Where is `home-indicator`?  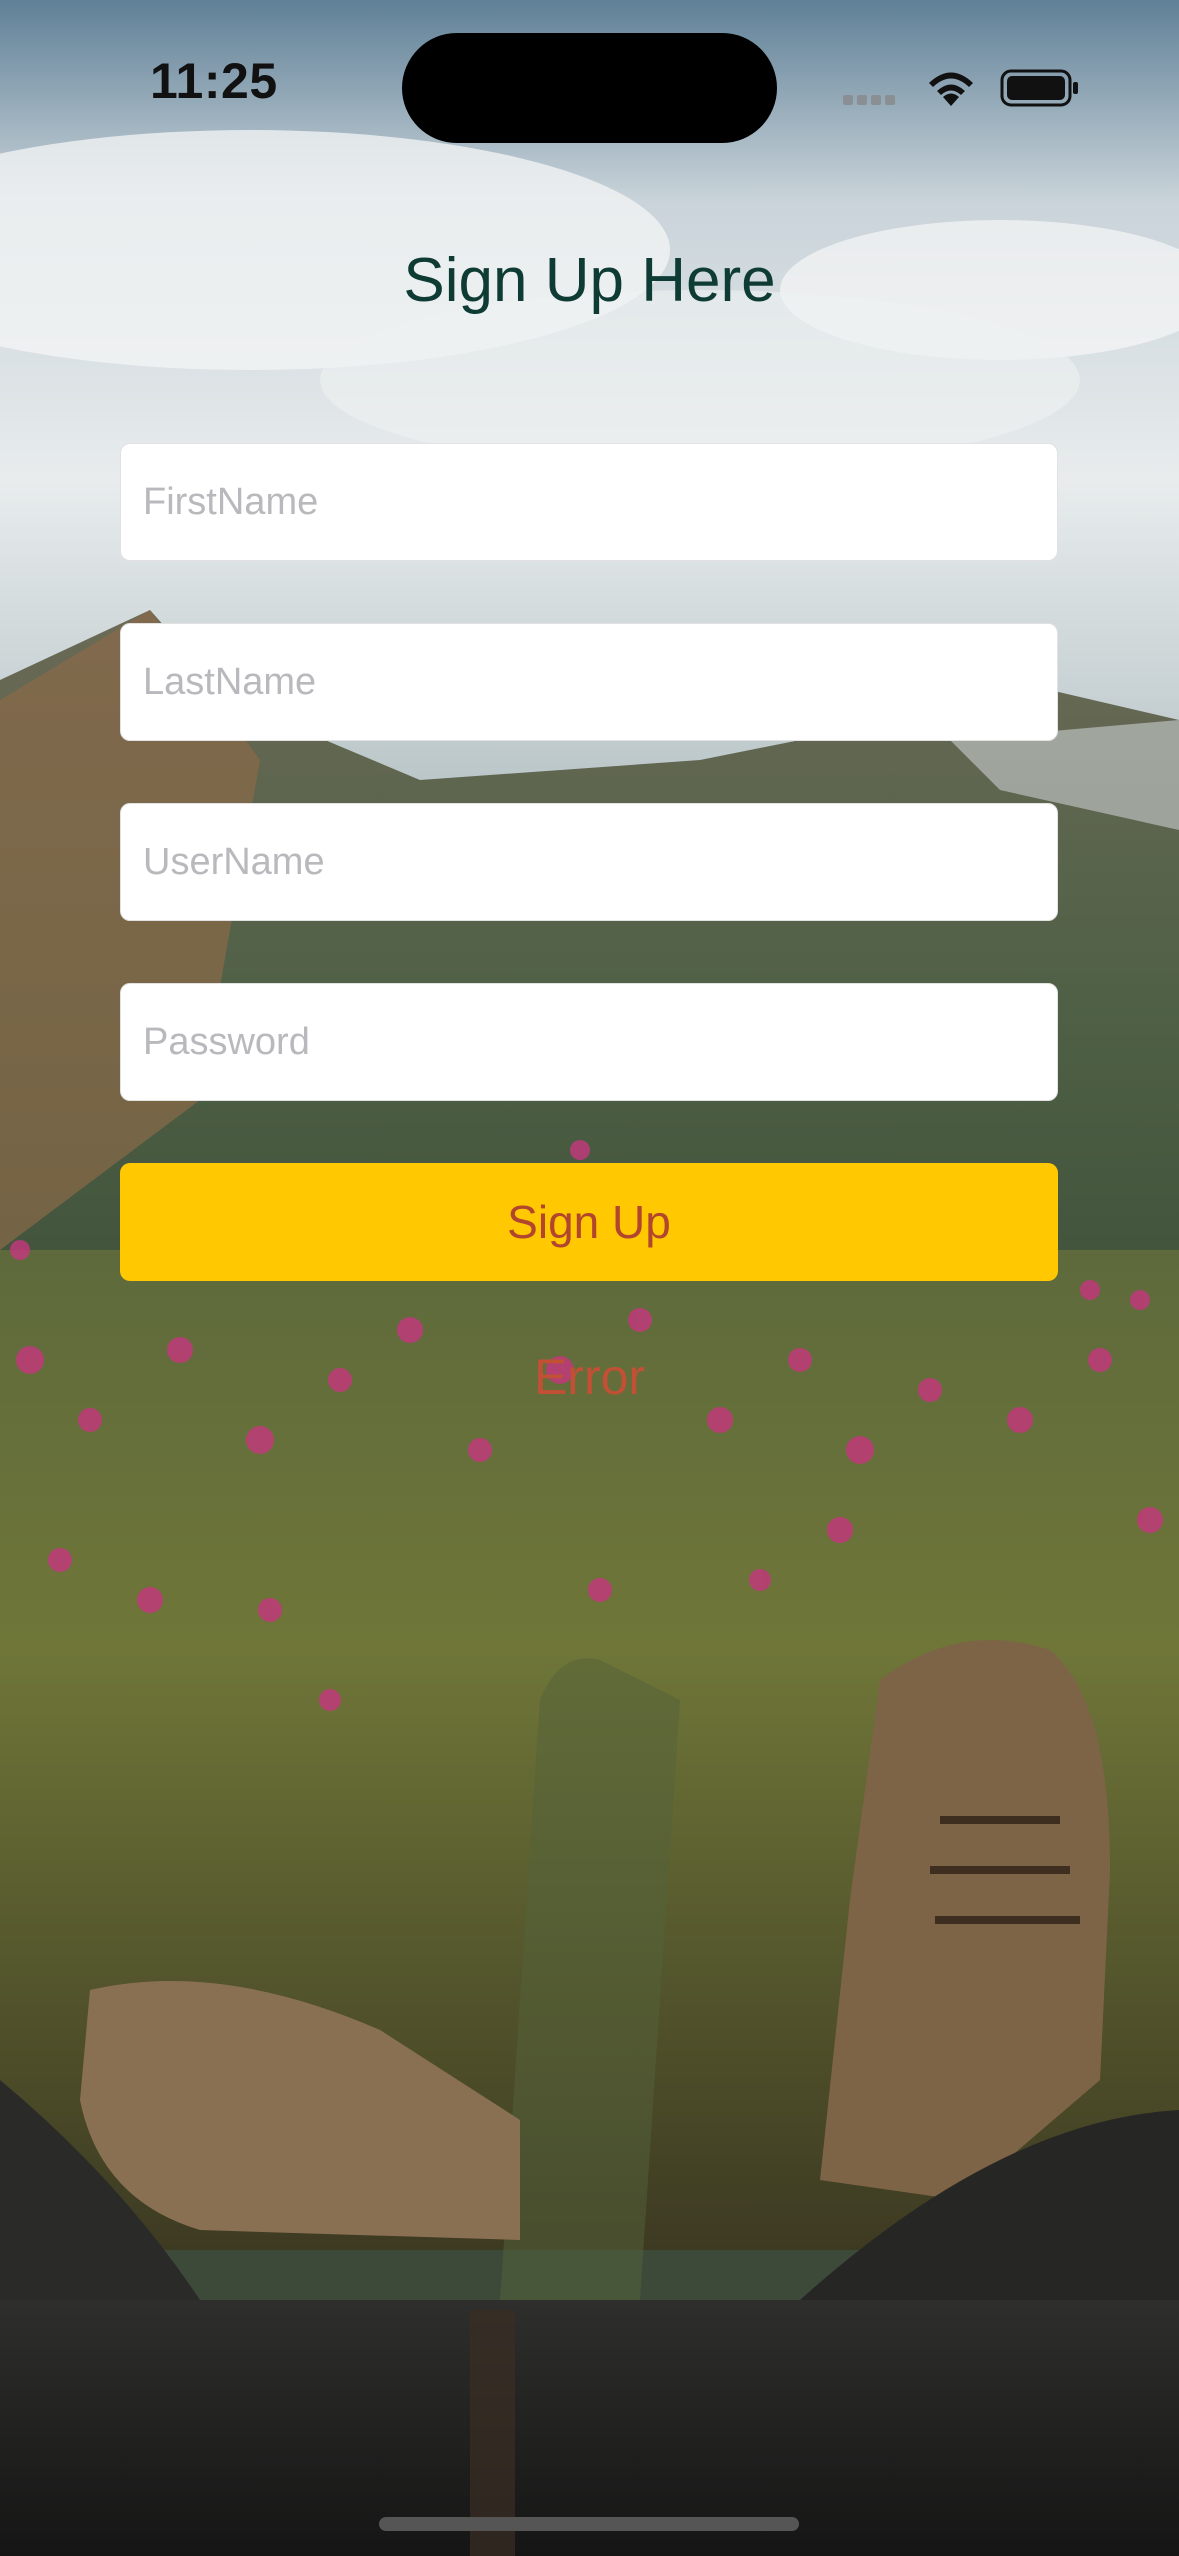
home-indicator is located at coordinates (589, 2524).